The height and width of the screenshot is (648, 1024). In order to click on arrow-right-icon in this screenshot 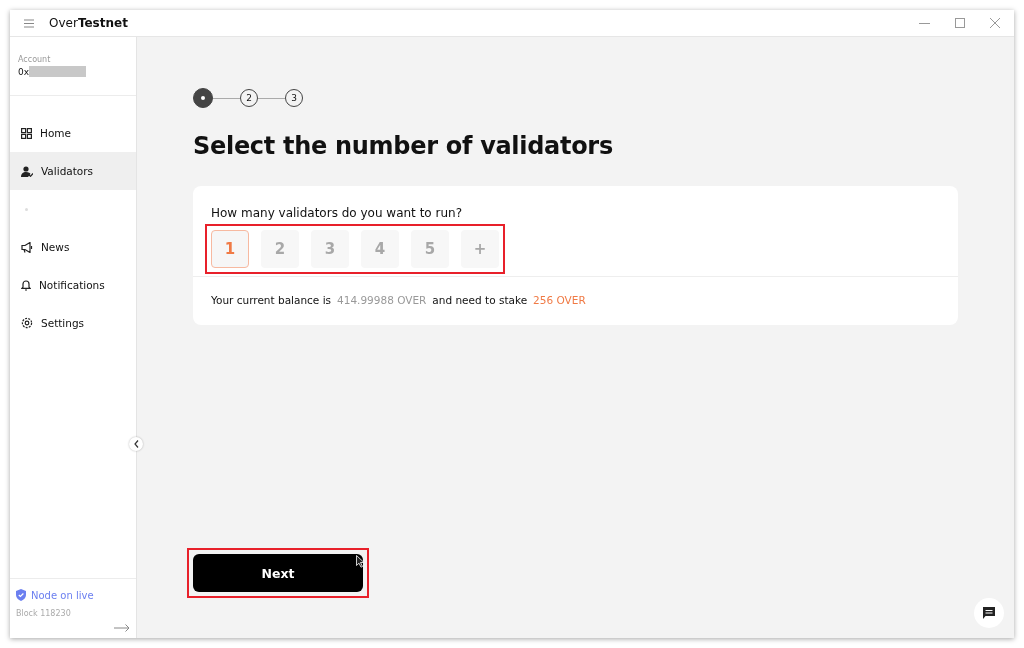, I will do `click(122, 628)`.